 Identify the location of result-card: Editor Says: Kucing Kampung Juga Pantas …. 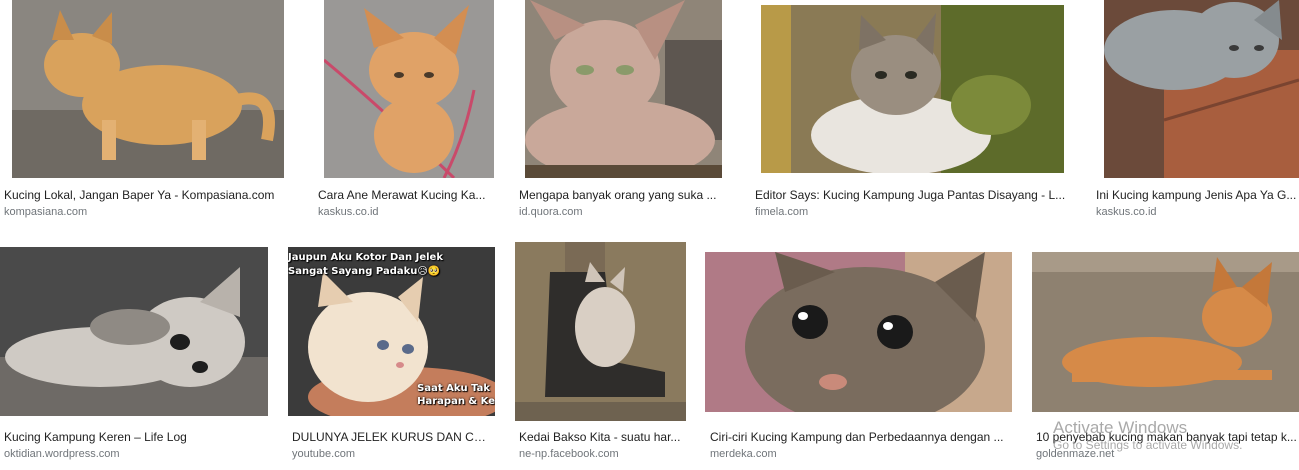
(918, 112).